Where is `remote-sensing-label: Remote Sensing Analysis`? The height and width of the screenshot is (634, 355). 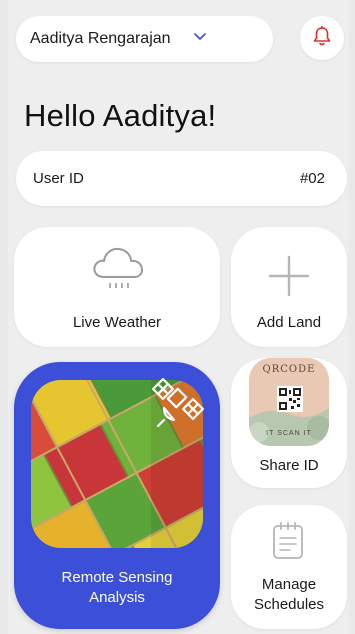 remote-sensing-label: Remote Sensing Analysis is located at coordinates (117, 588).